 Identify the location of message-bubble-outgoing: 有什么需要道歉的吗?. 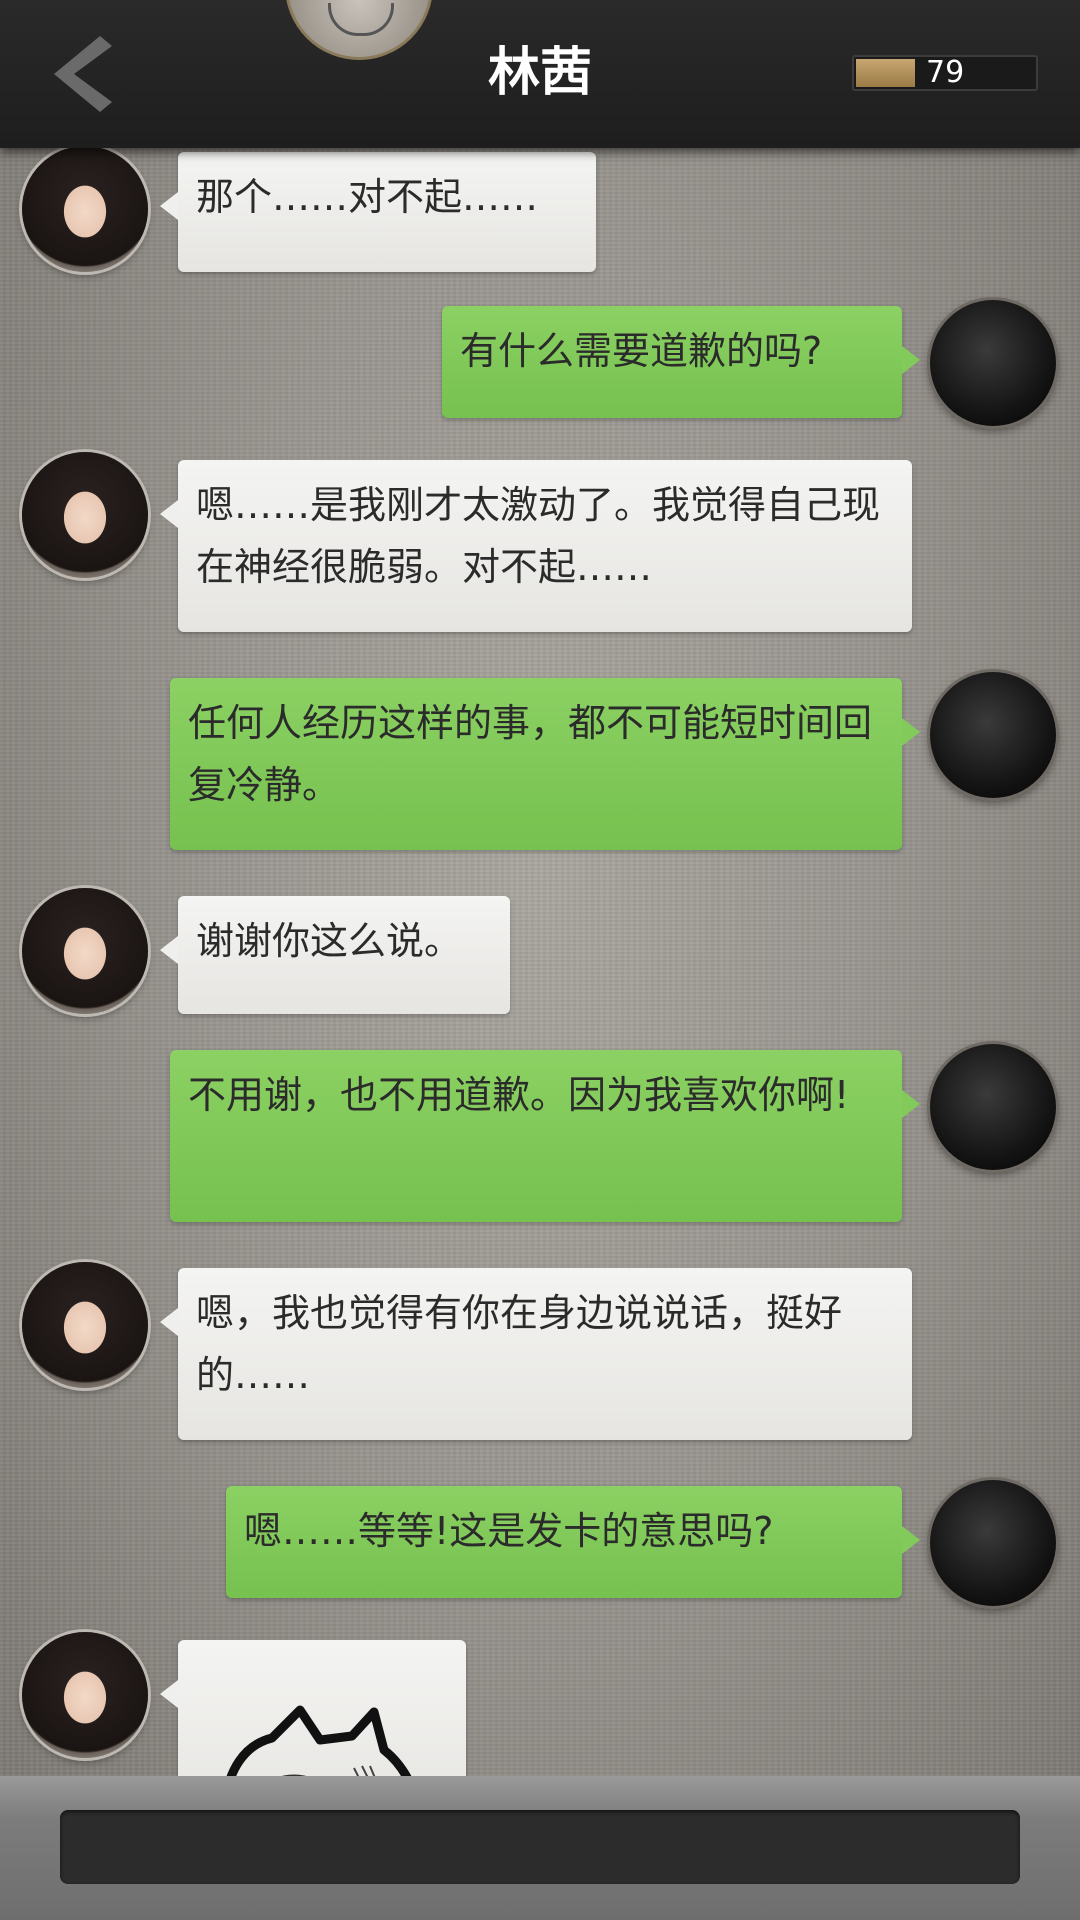
(681, 362).